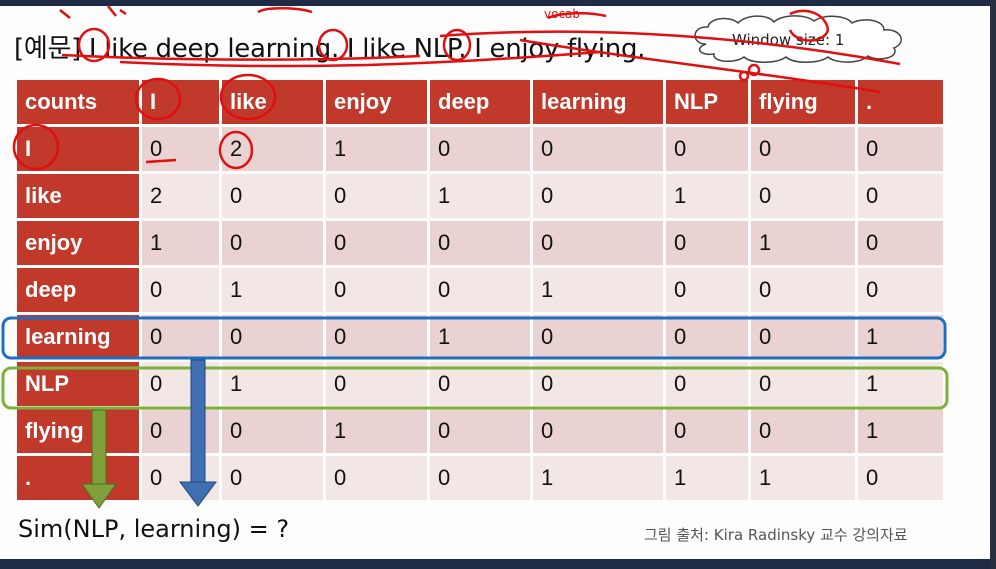 This screenshot has height=569, width=996. I want to click on source-credit: 그림 출처: Kira Radinsky 교수 강의자료, so click(776, 535).